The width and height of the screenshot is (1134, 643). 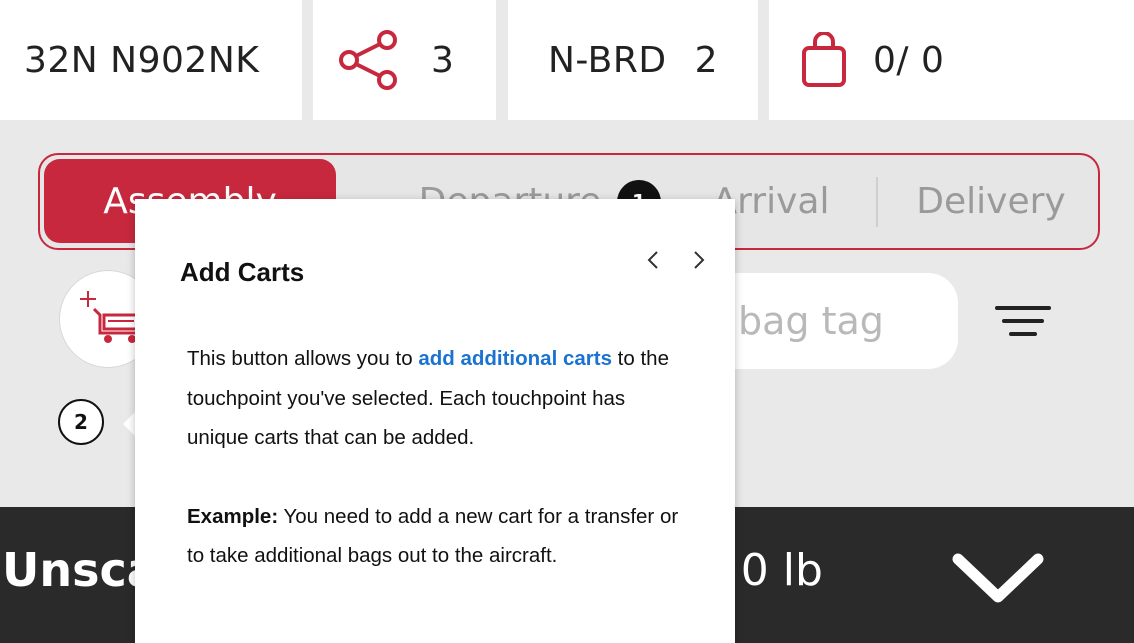 What do you see at coordinates (303, 358) in the screenshot?
I see `description-lead: This button allows you to` at bounding box center [303, 358].